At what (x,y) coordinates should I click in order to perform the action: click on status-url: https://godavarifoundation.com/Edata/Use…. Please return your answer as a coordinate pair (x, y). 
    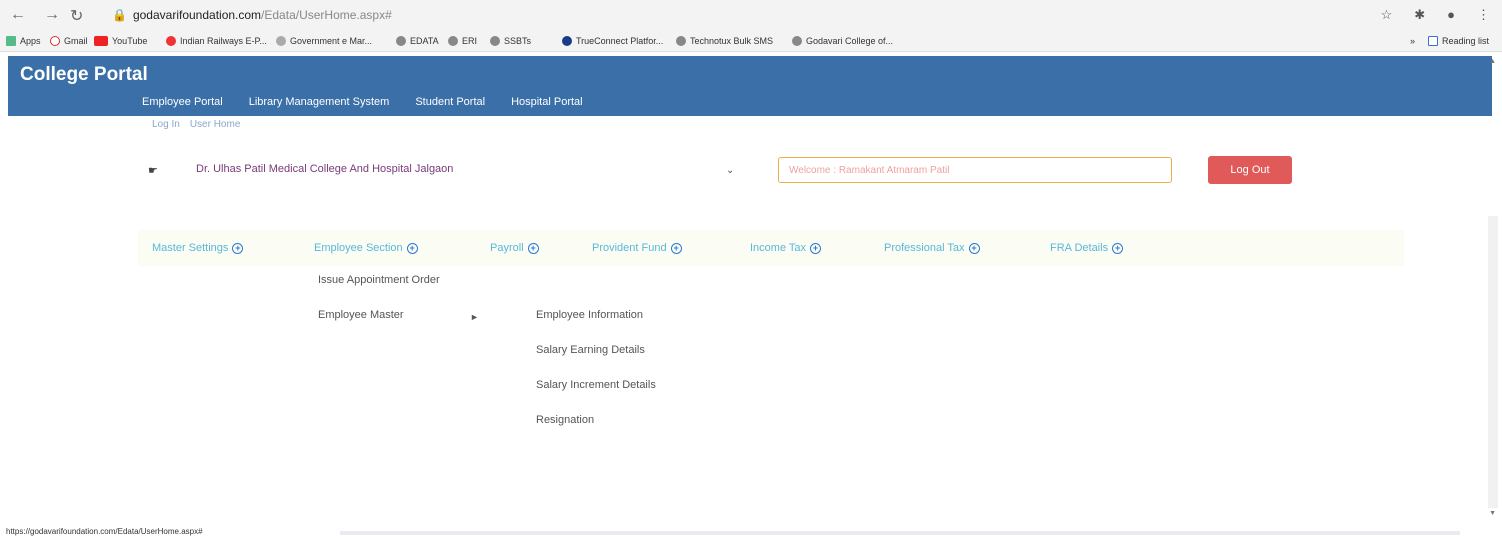
    Looking at the image, I should click on (104, 531).